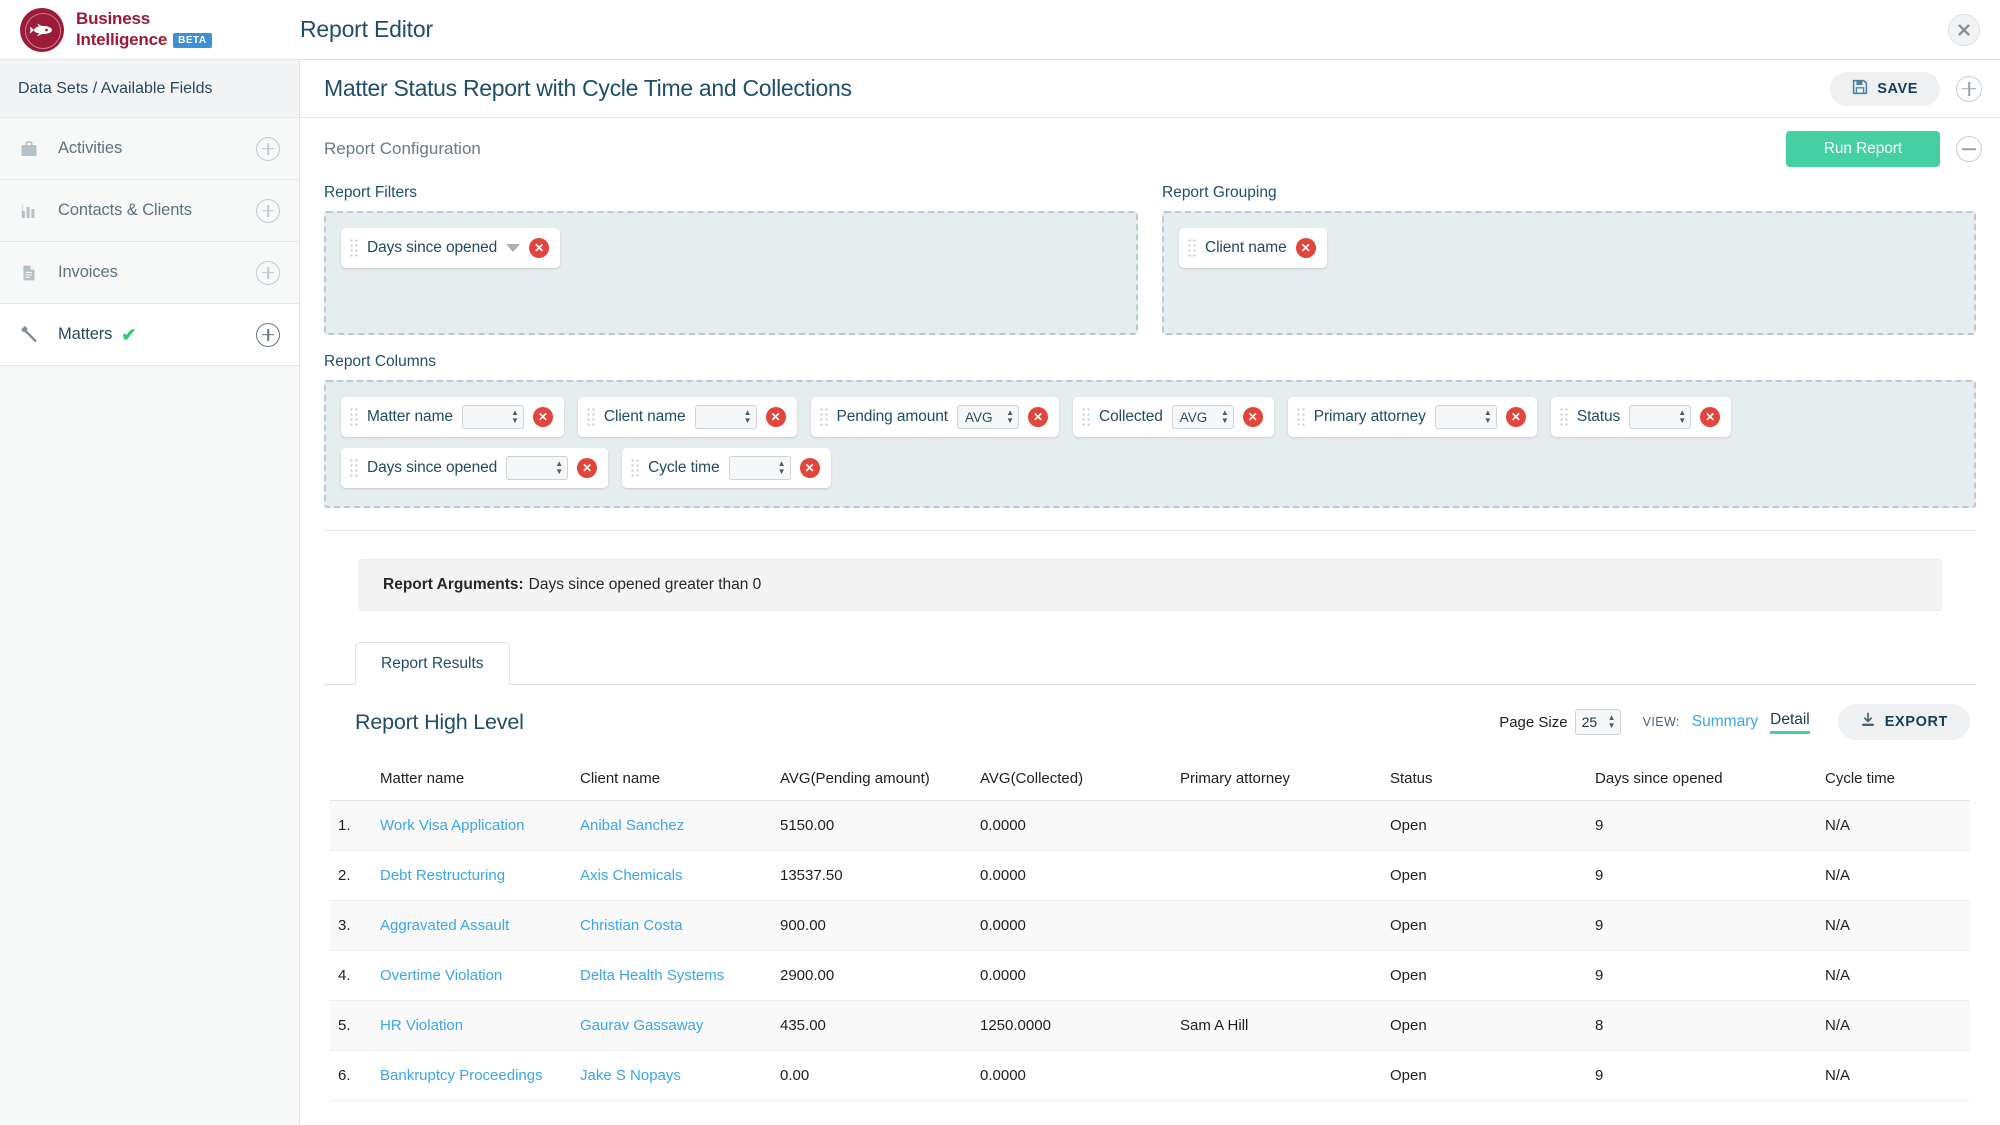  What do you see at coordinates (630, 1075) in the screenshot?
I see `client-link: Jake S Nopays` at bounding box center [630, 1075].